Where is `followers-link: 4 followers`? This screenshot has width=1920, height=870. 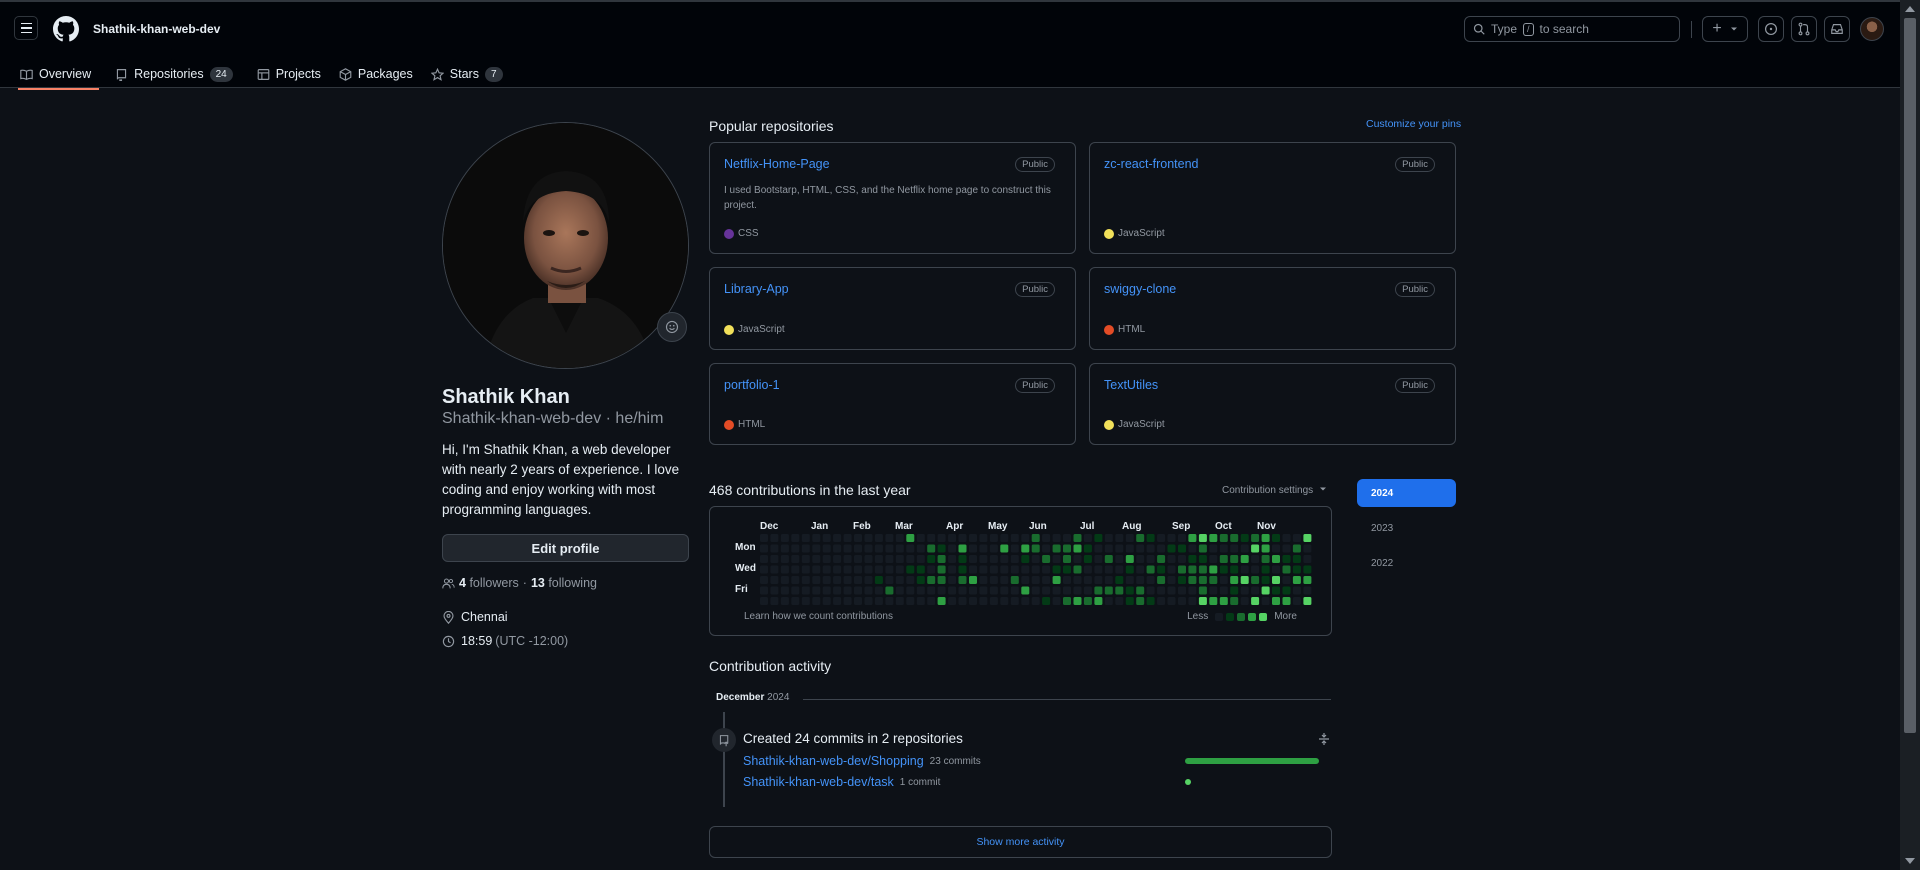 followers-link: 4 followers is located at coordinates (489, 583).